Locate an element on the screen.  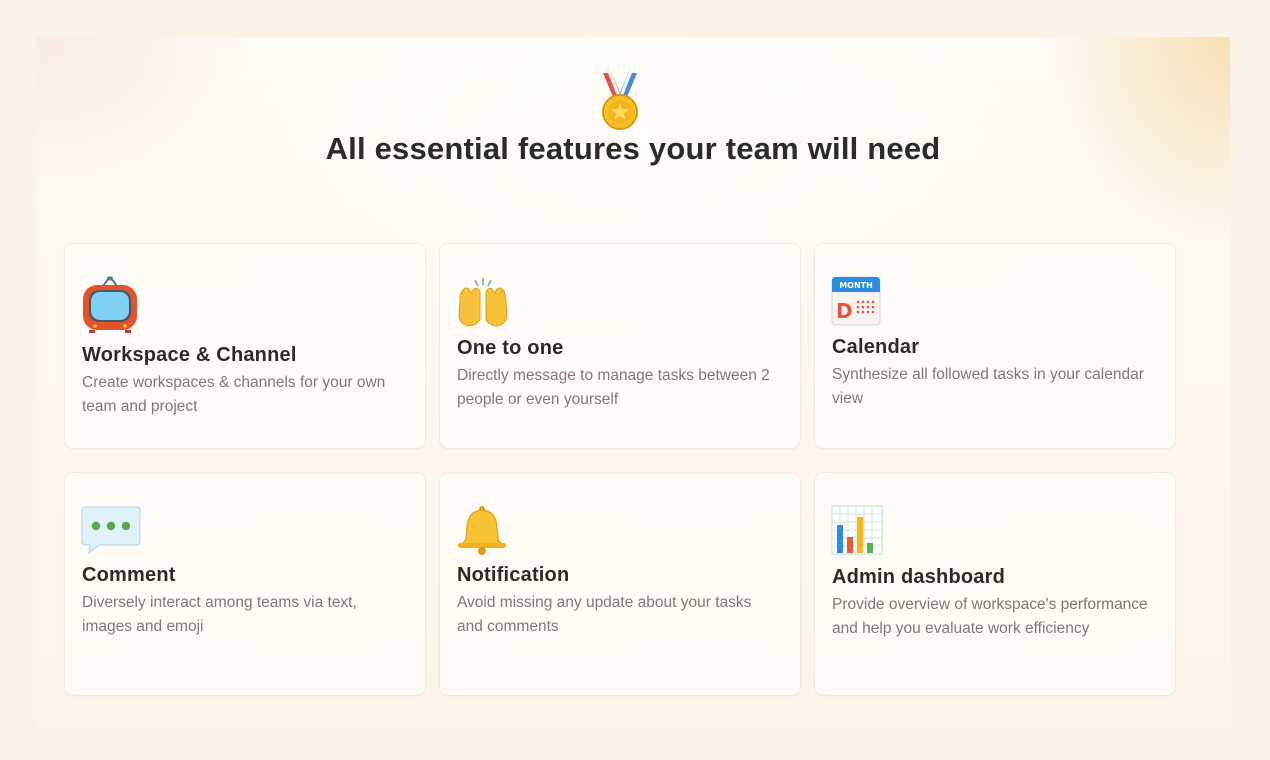
raising-hands-icon is located at coordinates (483, 302).